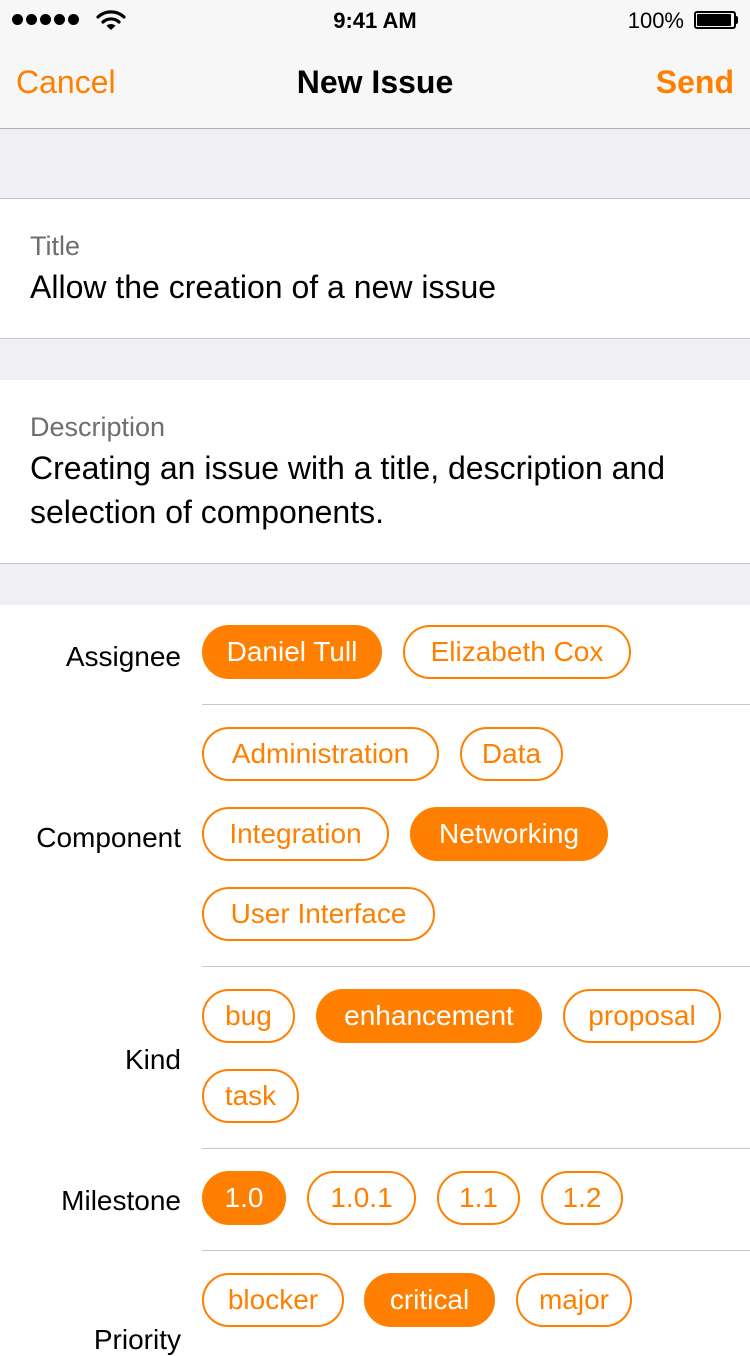 This screenshot has height=1356, width=750. I want to click on component-label: Component, so click(108, 837).